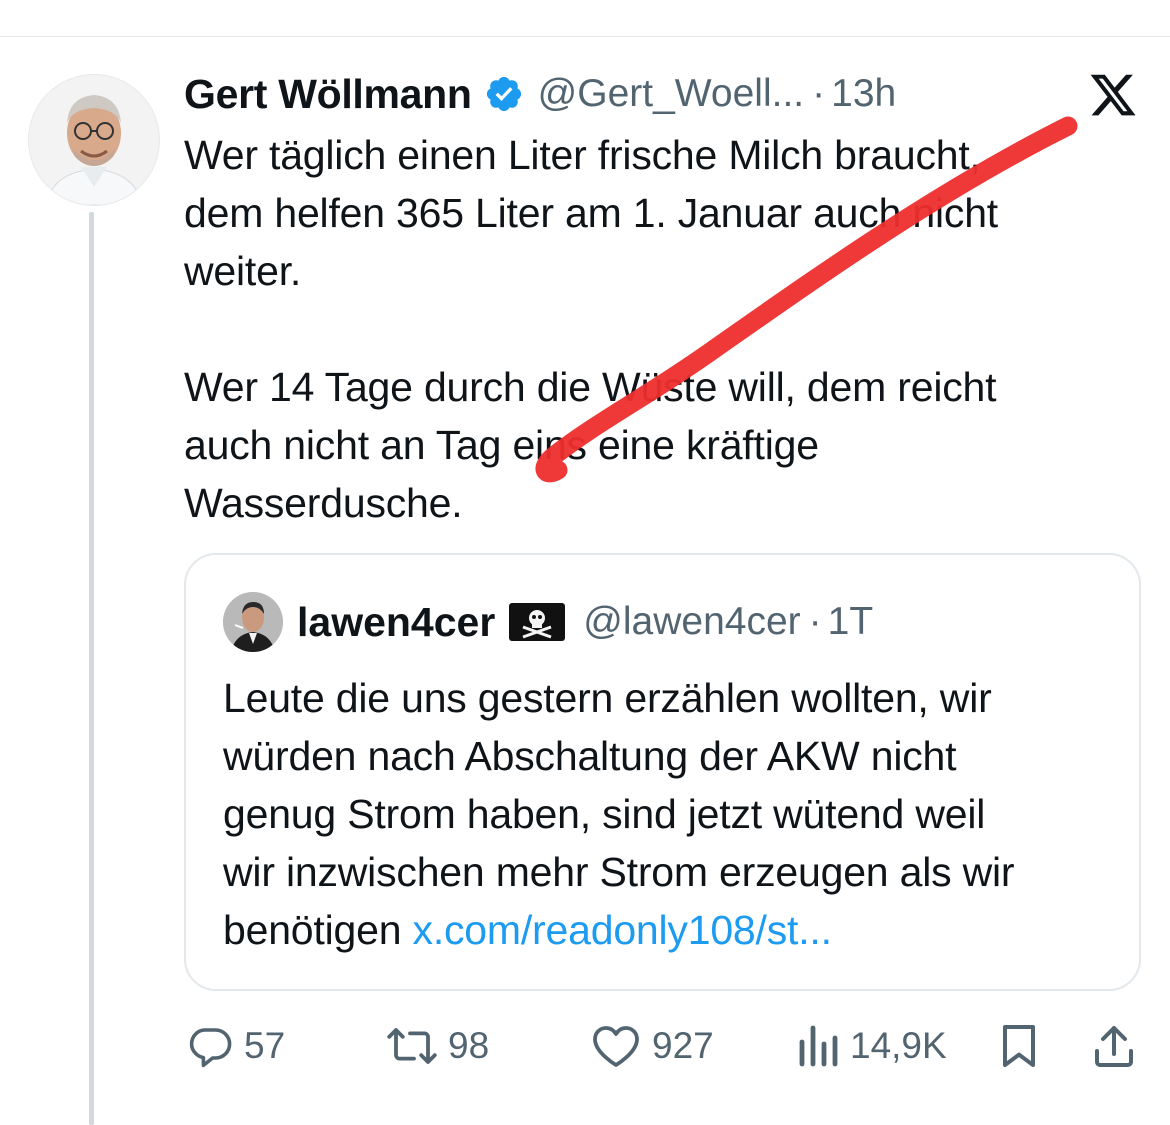 The width and height of the screenshot is (1170, 1125). I want to click on views-icon, so click(818, 1046).